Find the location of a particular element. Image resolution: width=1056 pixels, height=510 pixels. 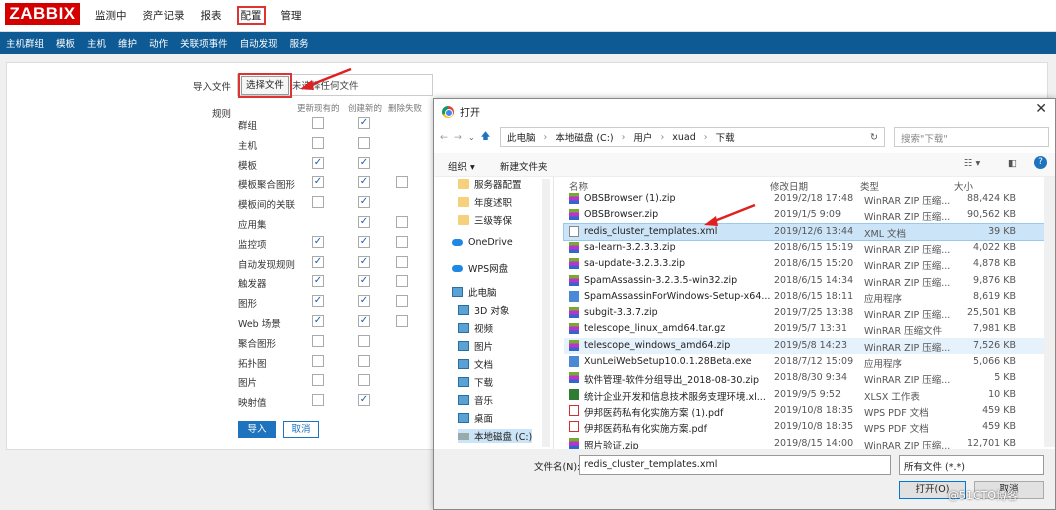

zabbix-logo: ZABBIX is located at coordinates (42, 14).